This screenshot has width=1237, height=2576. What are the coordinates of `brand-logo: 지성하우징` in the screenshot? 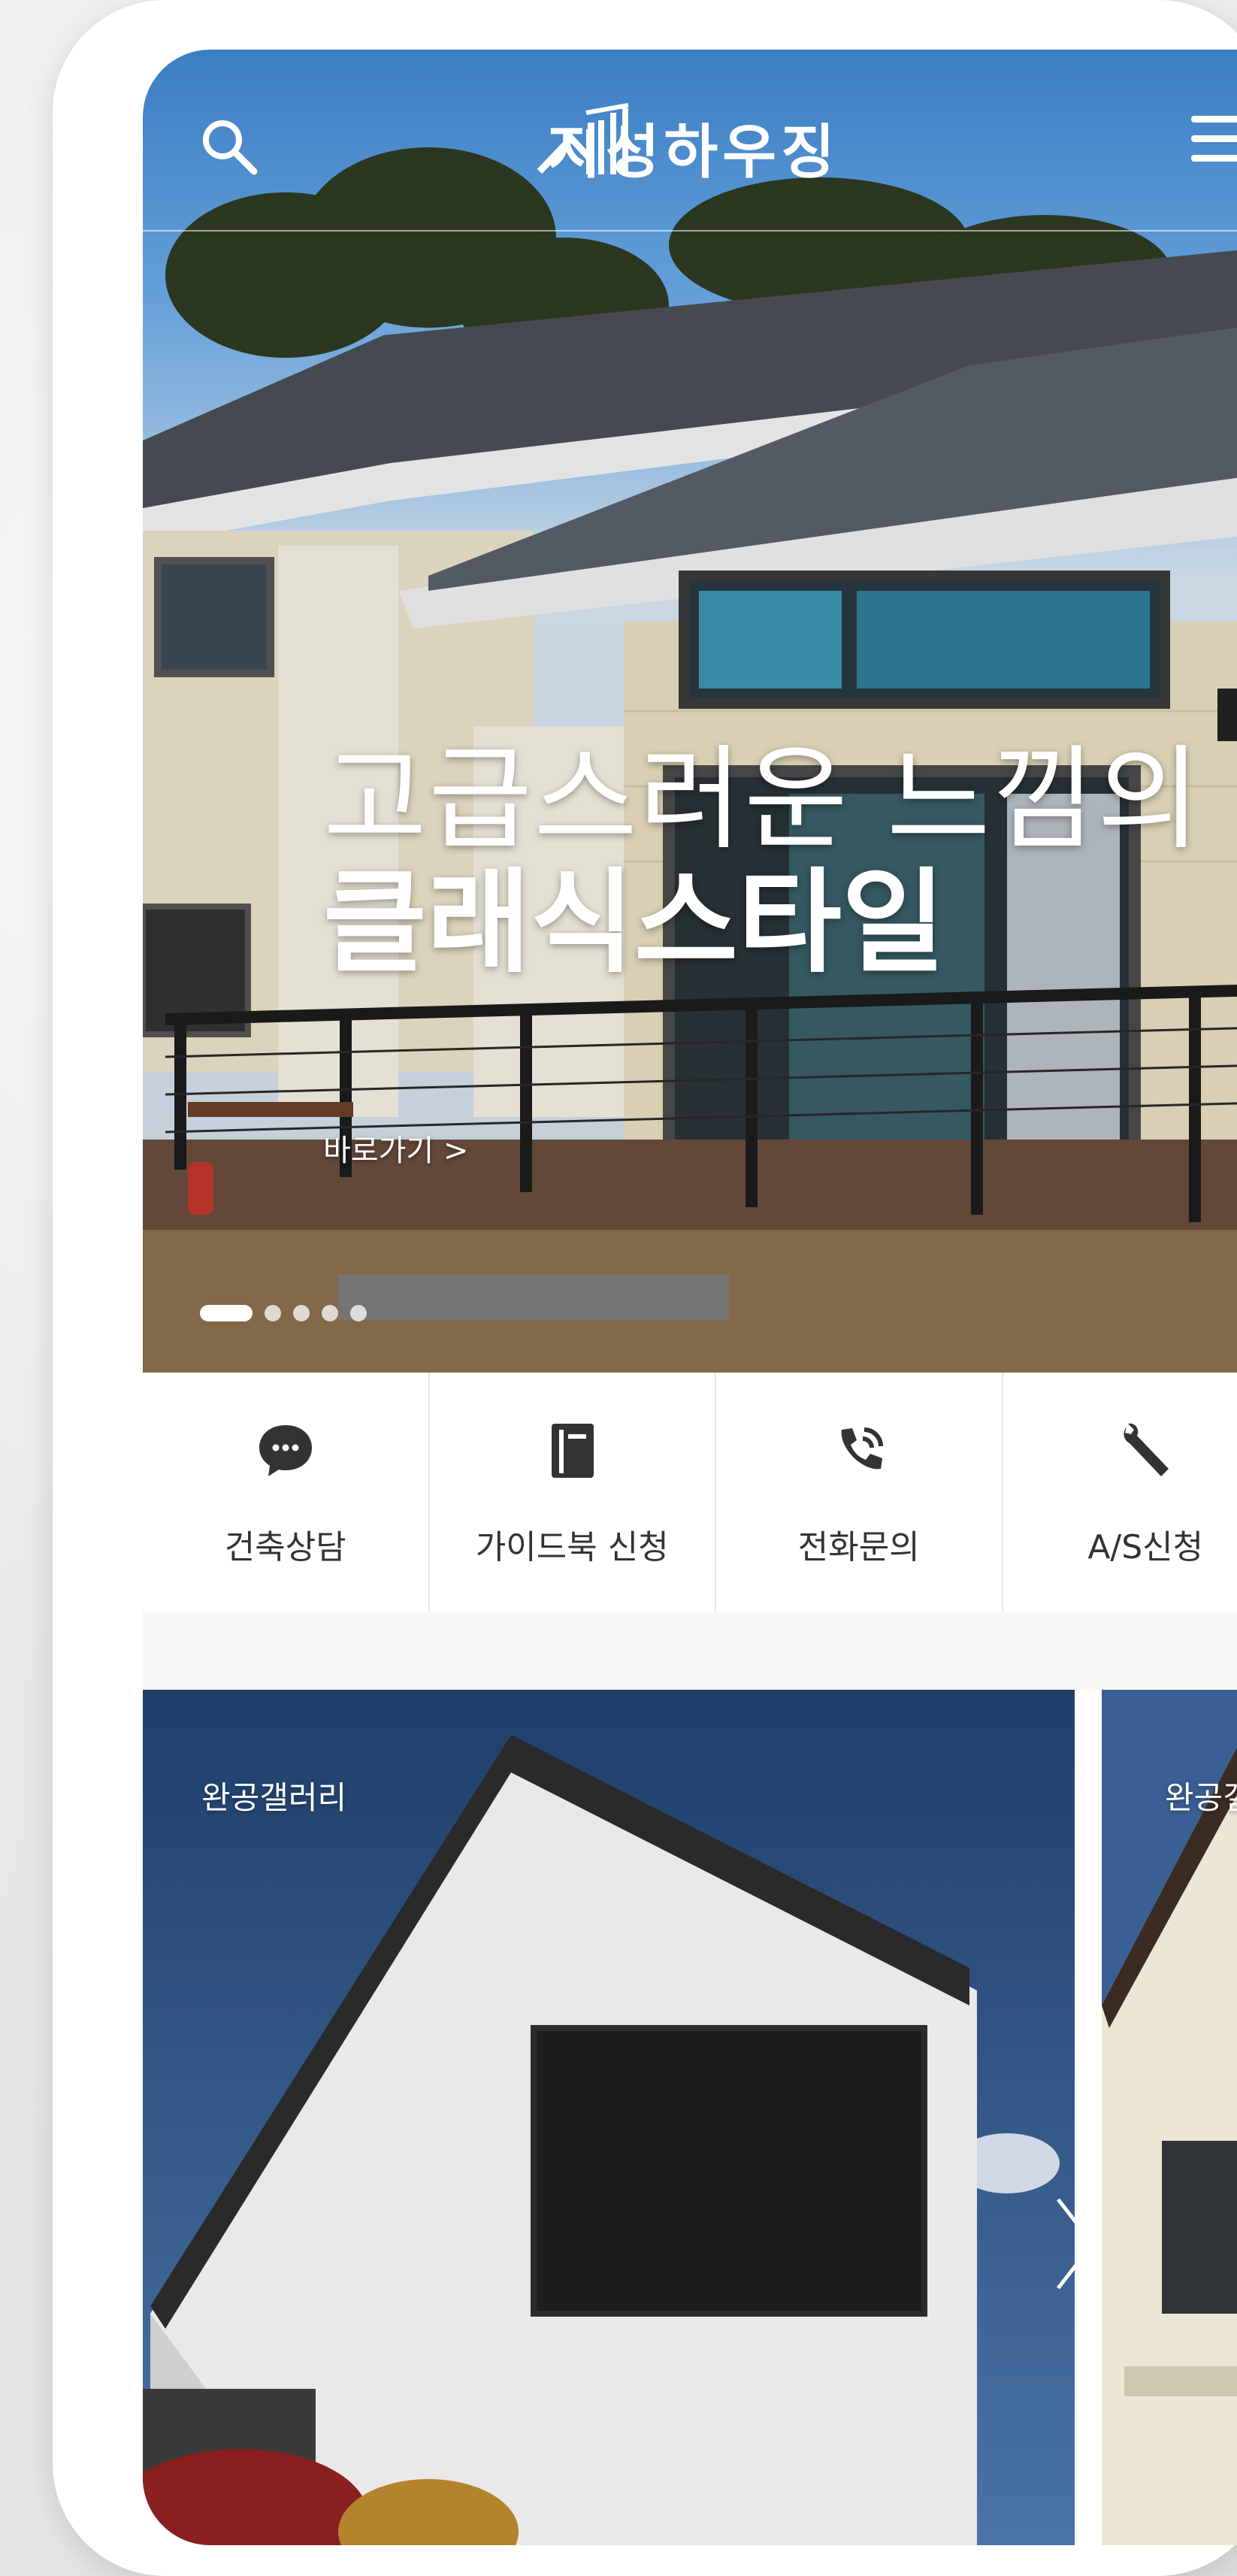 It's located at (686, 147).